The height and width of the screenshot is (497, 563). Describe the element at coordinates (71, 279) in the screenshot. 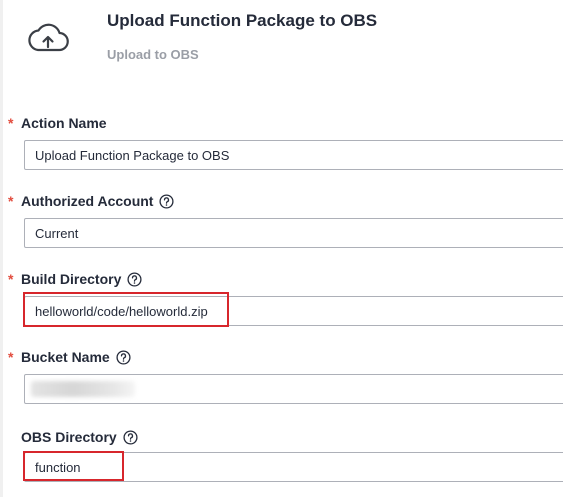

I see `build-directory-label-text: Build Directory` at that location.